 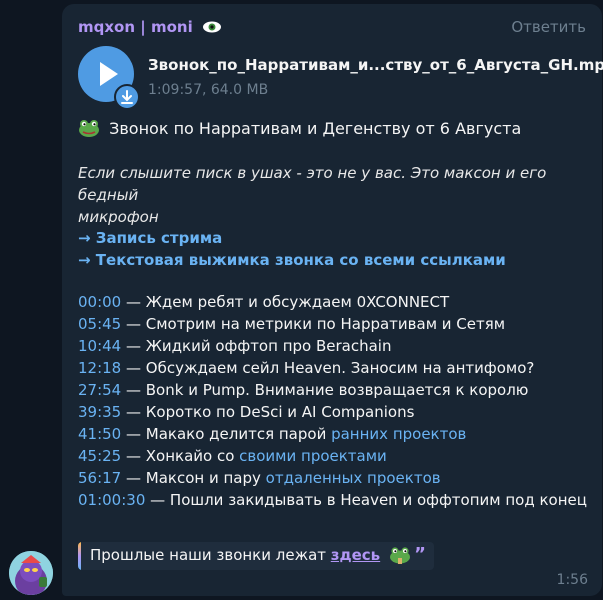 What do you see at coordinates (180, 456) in the screenshot?
I see `timeline-text: — Хонкайо со` at bounding box center [180, 456].